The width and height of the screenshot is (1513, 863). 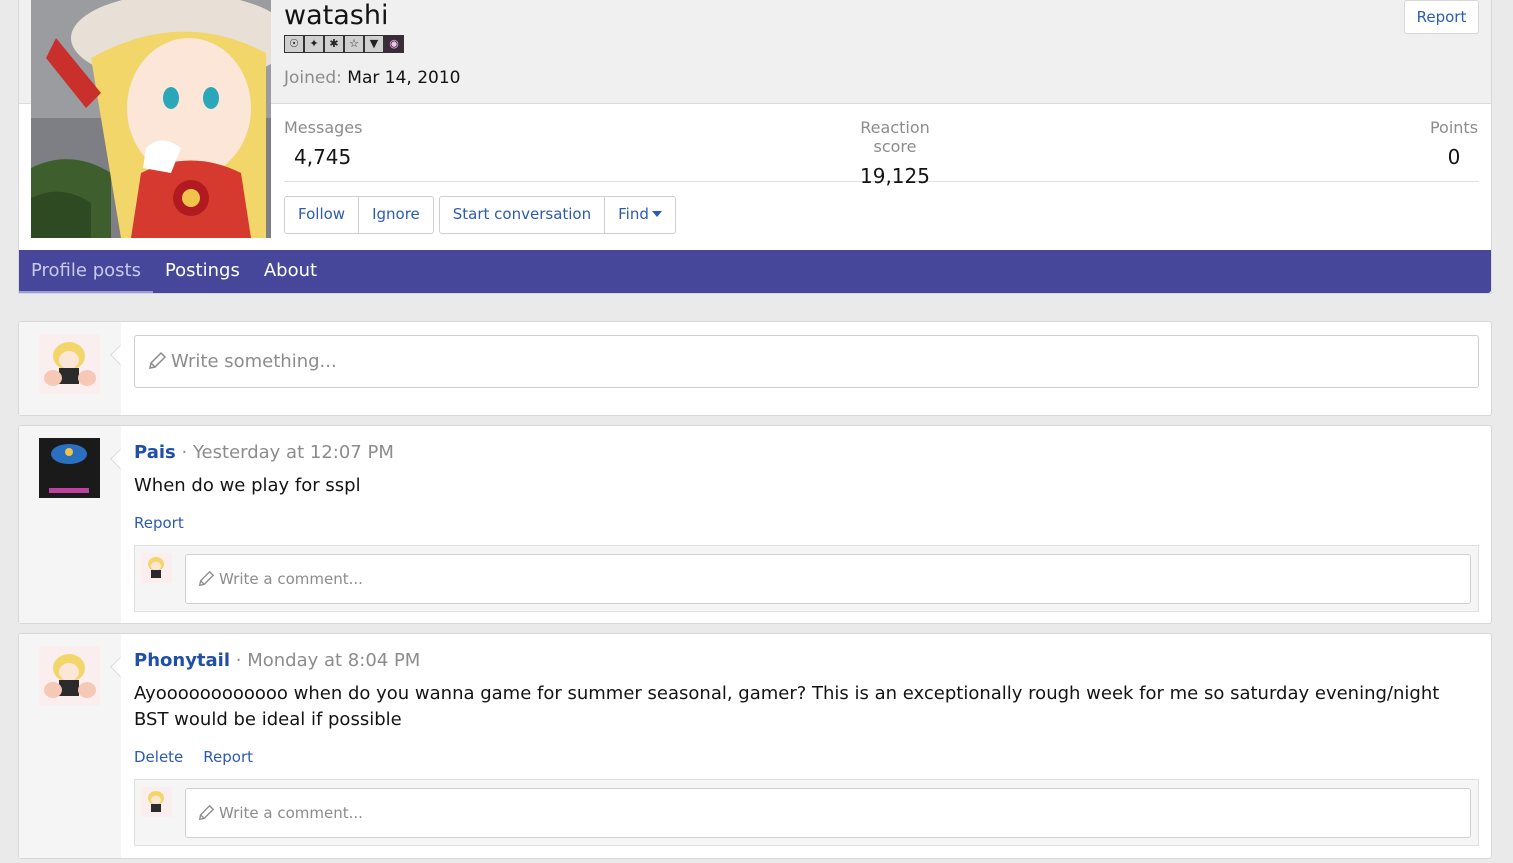 I want to click on badge-icon: ☉, so click(x=294, y=44).